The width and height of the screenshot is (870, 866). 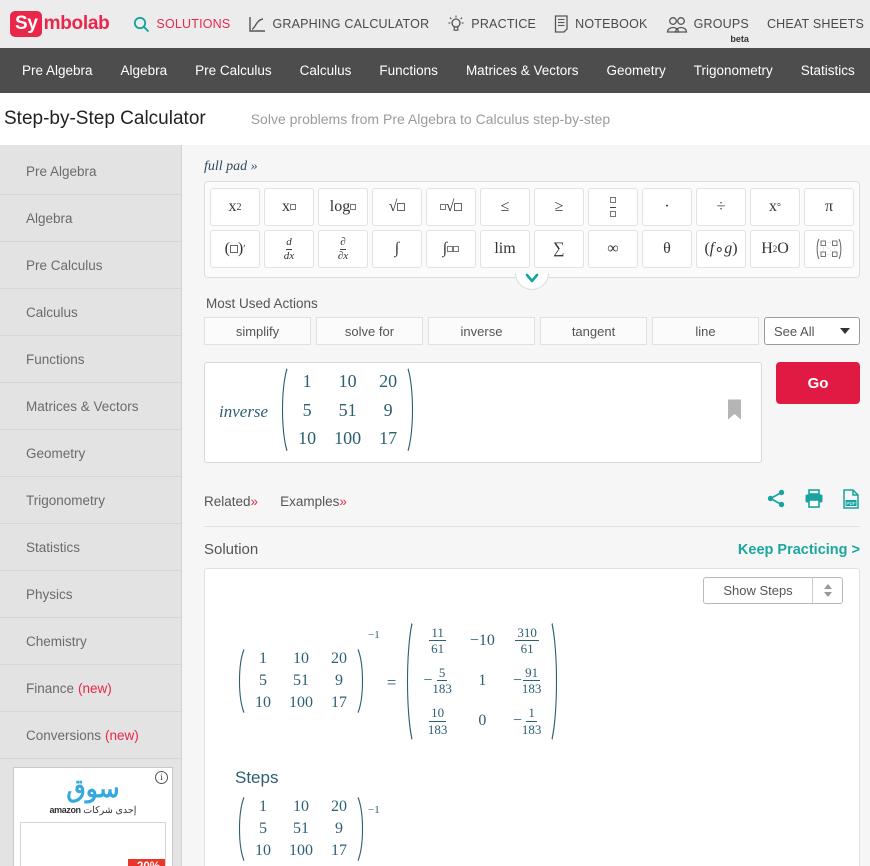 I want to click on matrix-row: −5 183 1 −91 183, so click(x=482, y=681).